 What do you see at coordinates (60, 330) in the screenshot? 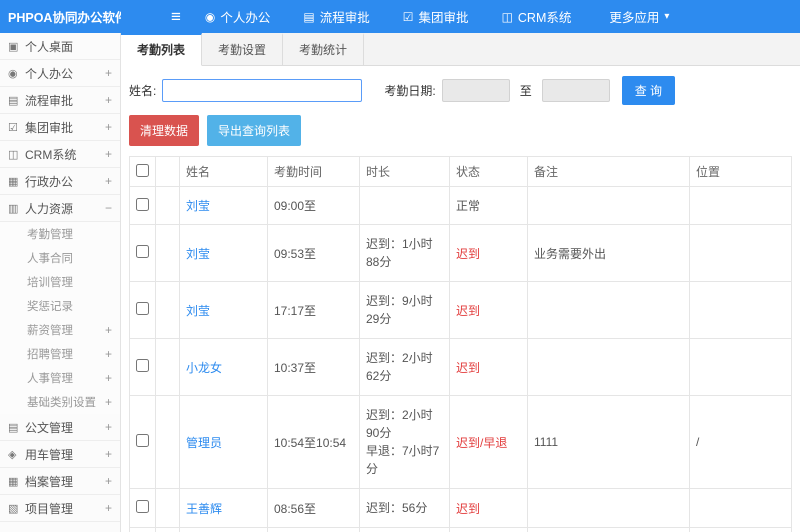
I see `sidebar-item: 薪资管理 +` at bounding box center [60, 330].